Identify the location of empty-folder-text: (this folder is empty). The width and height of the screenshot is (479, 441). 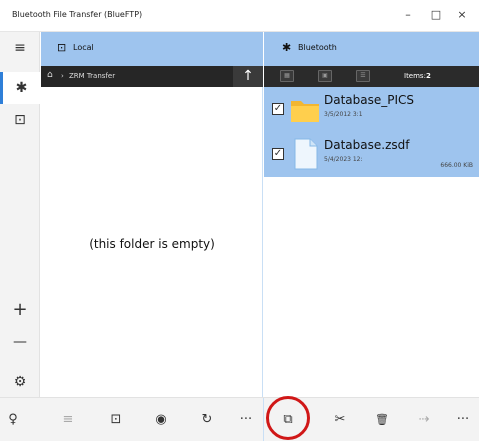
(152, 244).